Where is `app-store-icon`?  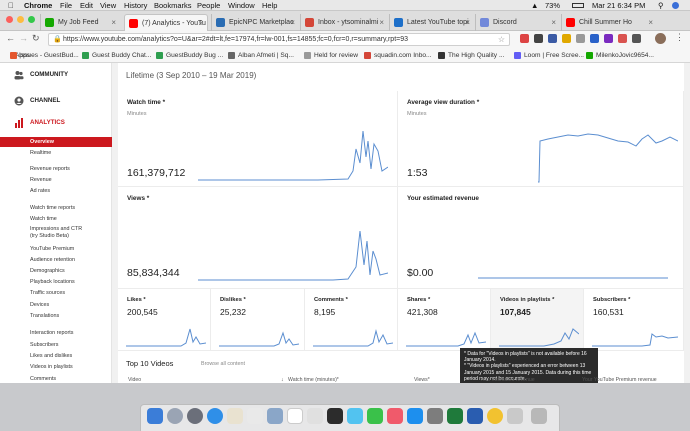 app-store-icon is located at coordinates (415, 416).